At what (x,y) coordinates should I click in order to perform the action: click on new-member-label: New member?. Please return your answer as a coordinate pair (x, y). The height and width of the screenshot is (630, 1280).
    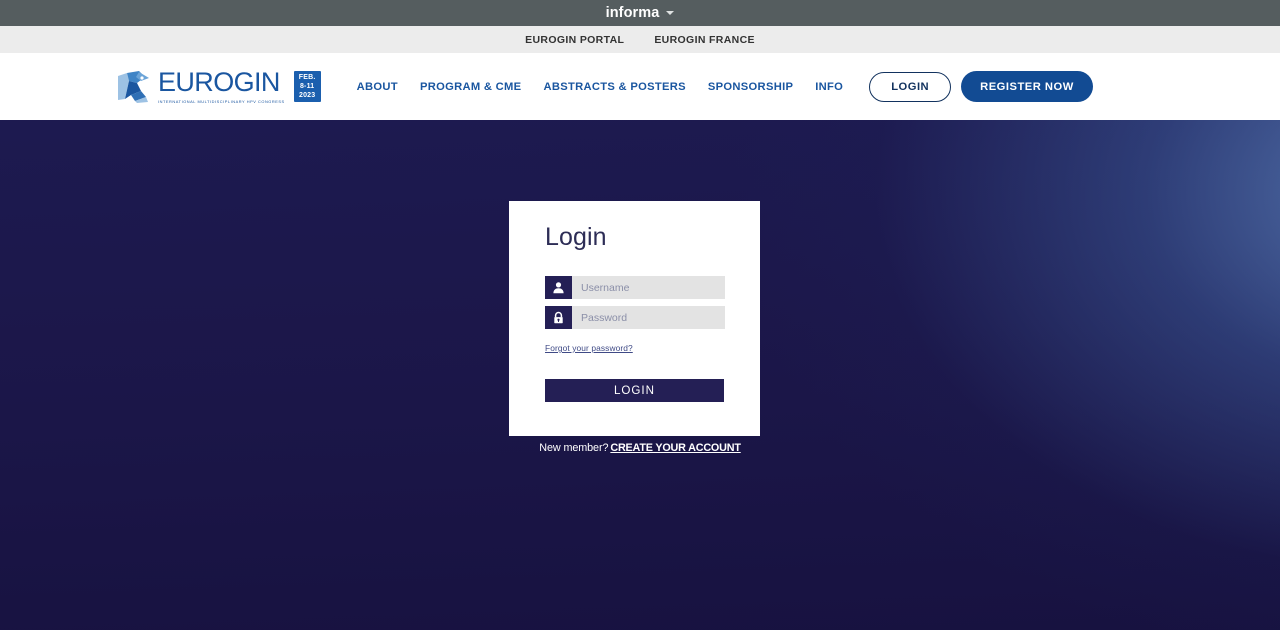
    Looking at the image, I should click on (574, 448).